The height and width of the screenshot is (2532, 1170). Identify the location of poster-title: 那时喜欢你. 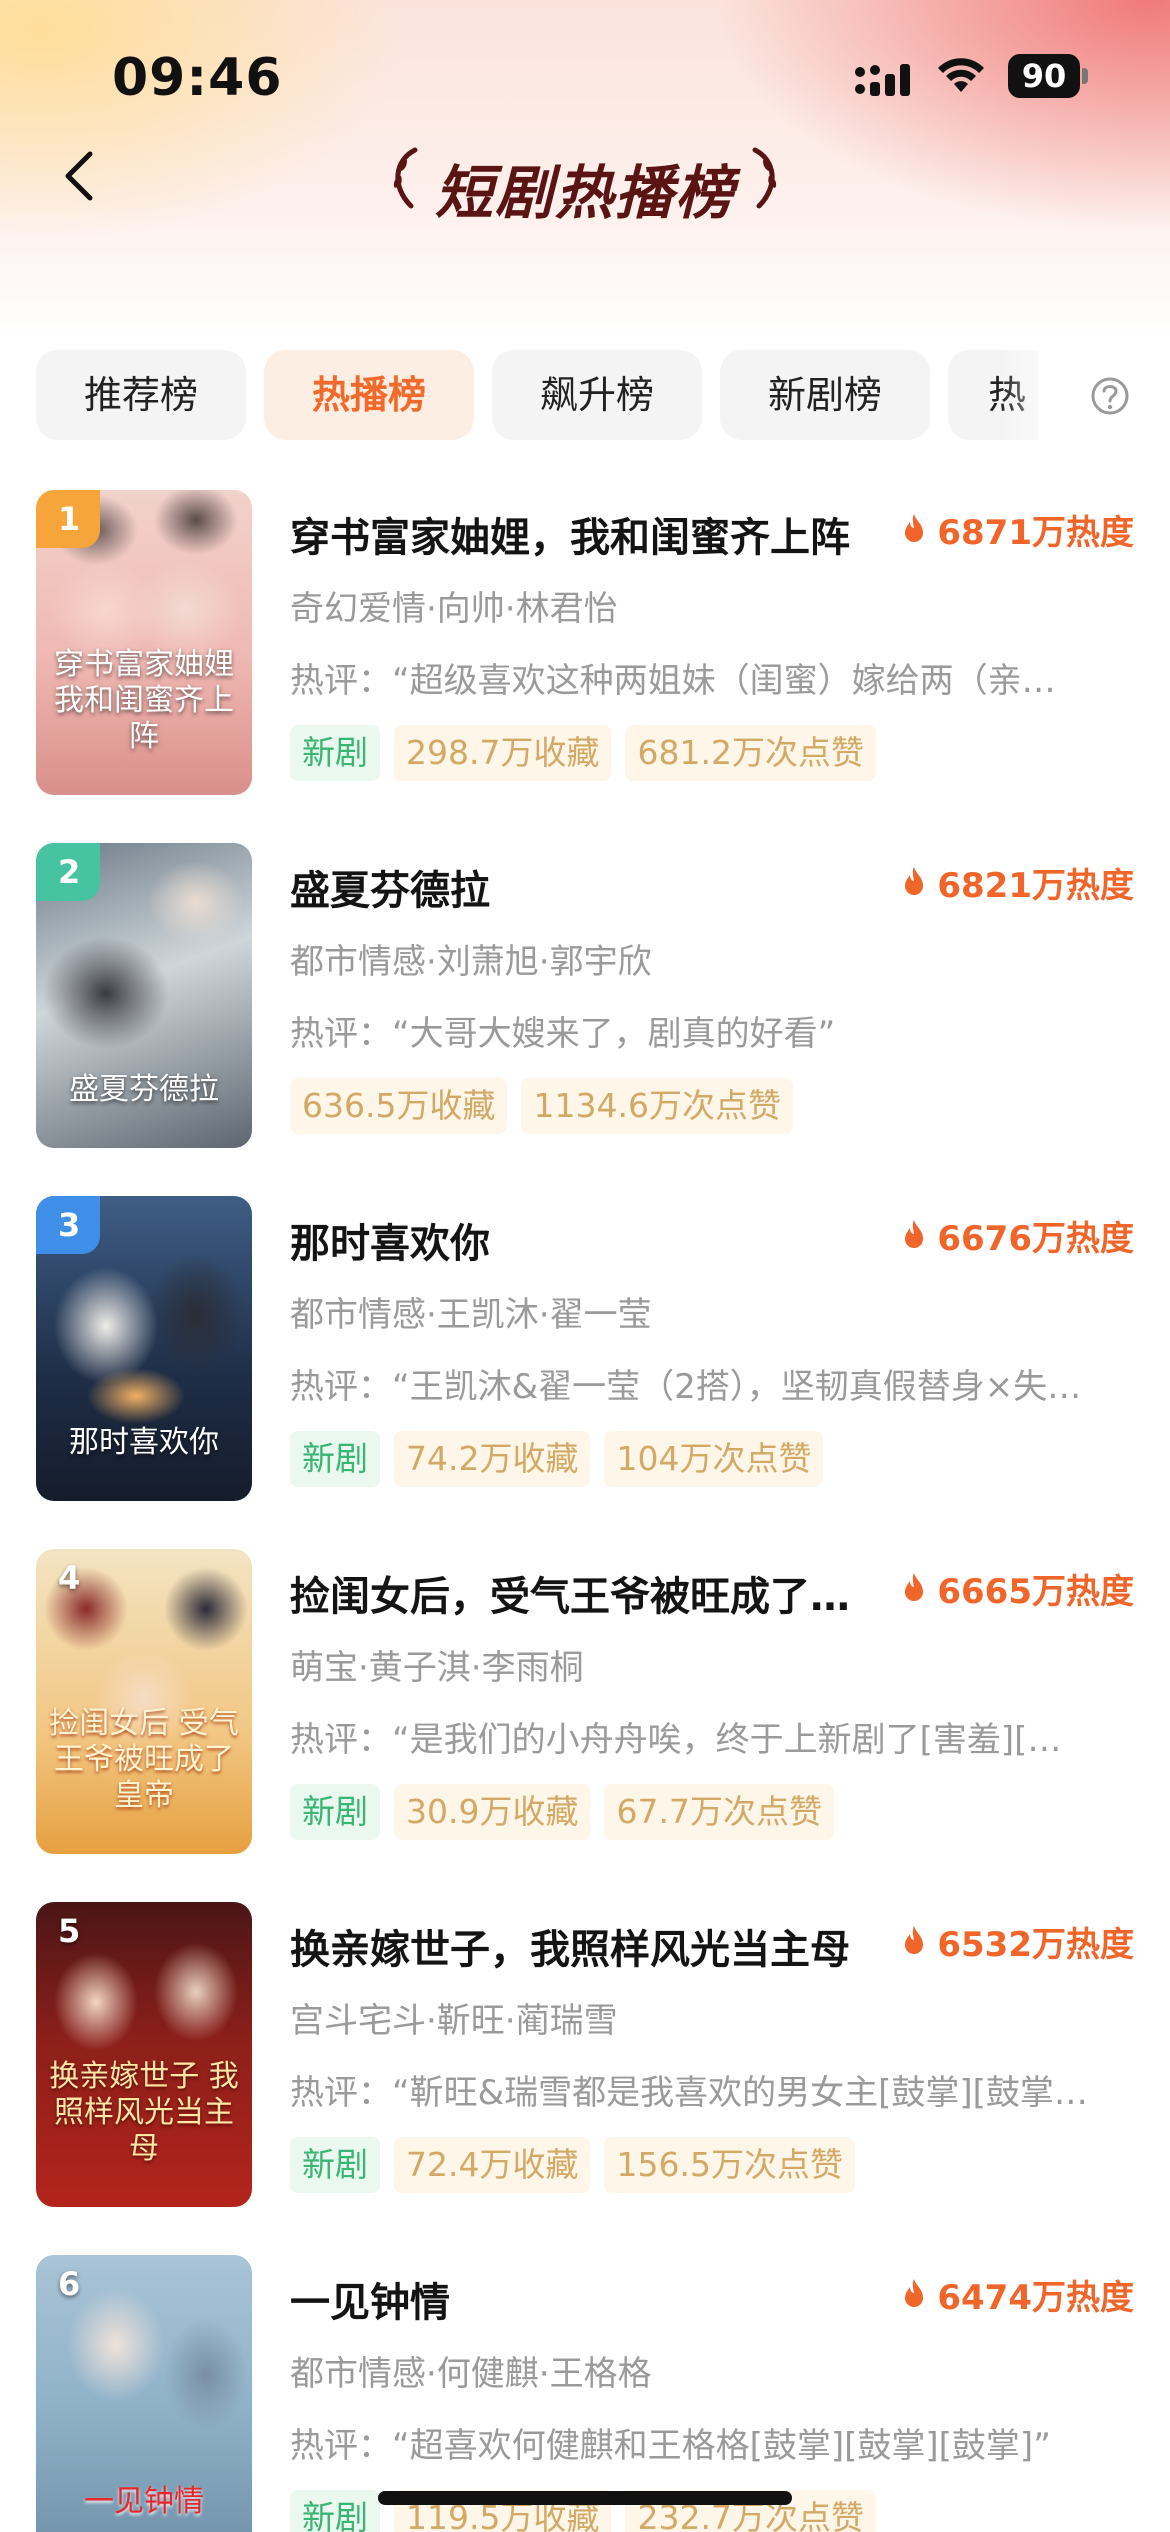
(144, 1442).